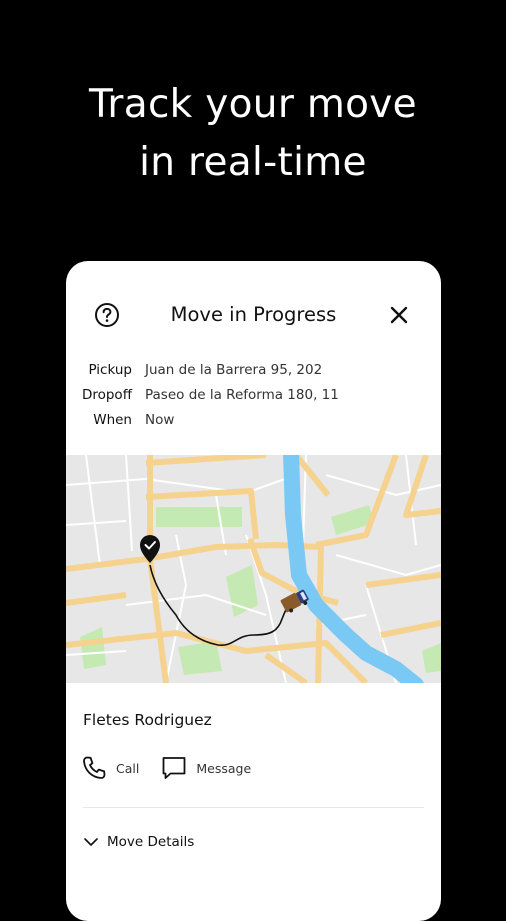 This screenshot has height=921, width=506. What do you see at coordinates (174, 768) in the screenshot?
I see `chat-bubble-icon` at bounding box center [174, 768].